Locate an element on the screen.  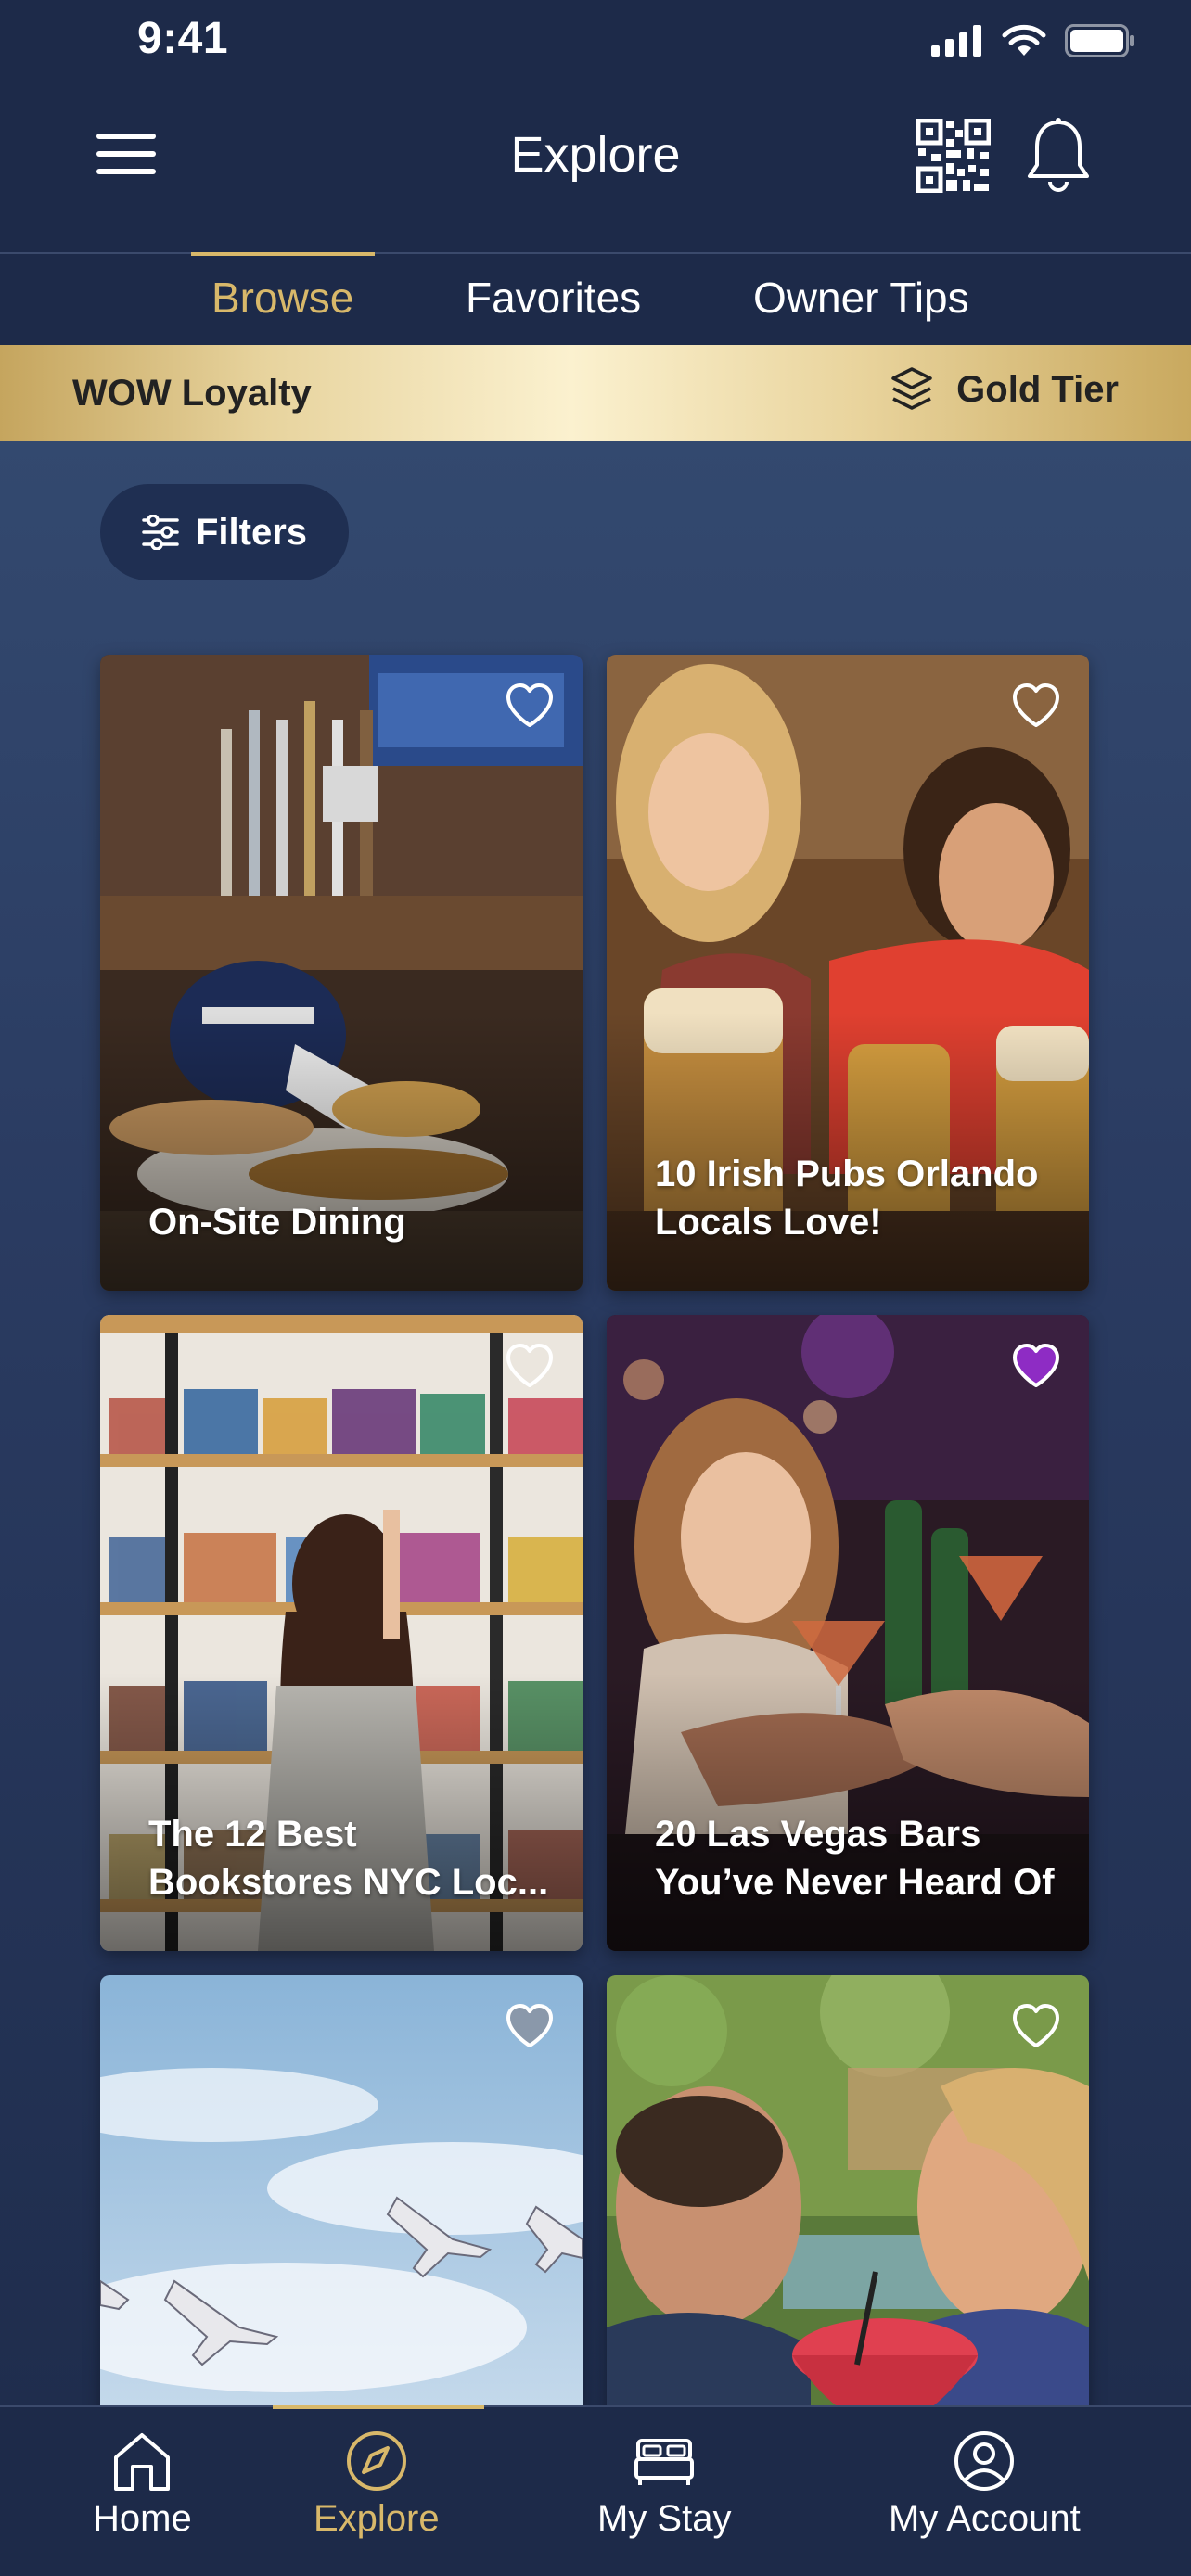
card-title: 10 Irish Pubs Orlando Locals Love! is located at coordinates (847, 1198).